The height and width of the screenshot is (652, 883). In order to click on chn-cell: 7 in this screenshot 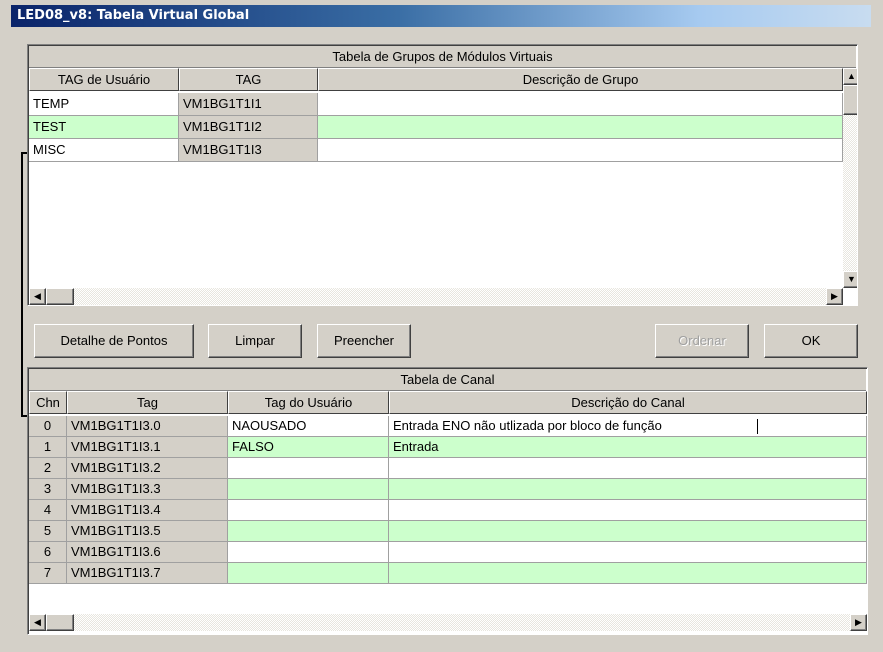, I will do `click(48, 573)`.